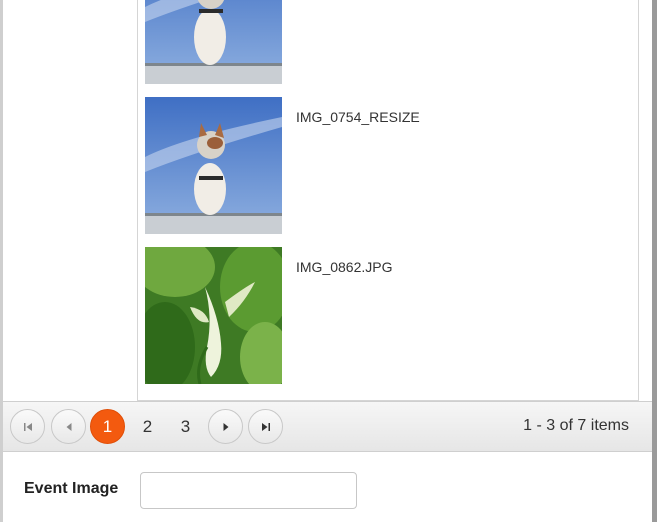 This screenshot has height=522, width=657. Describe the element at coordinates (327, 426) in the screenshot. I see `pager: 1 2 3 1 - 3 of 7 items` at that location.